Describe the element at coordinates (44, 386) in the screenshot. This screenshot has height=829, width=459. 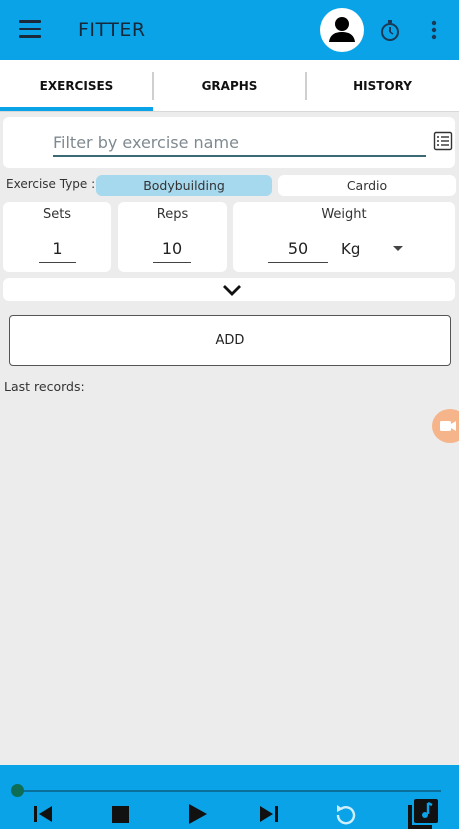
I see `last-records-label: Last records:` at that location.